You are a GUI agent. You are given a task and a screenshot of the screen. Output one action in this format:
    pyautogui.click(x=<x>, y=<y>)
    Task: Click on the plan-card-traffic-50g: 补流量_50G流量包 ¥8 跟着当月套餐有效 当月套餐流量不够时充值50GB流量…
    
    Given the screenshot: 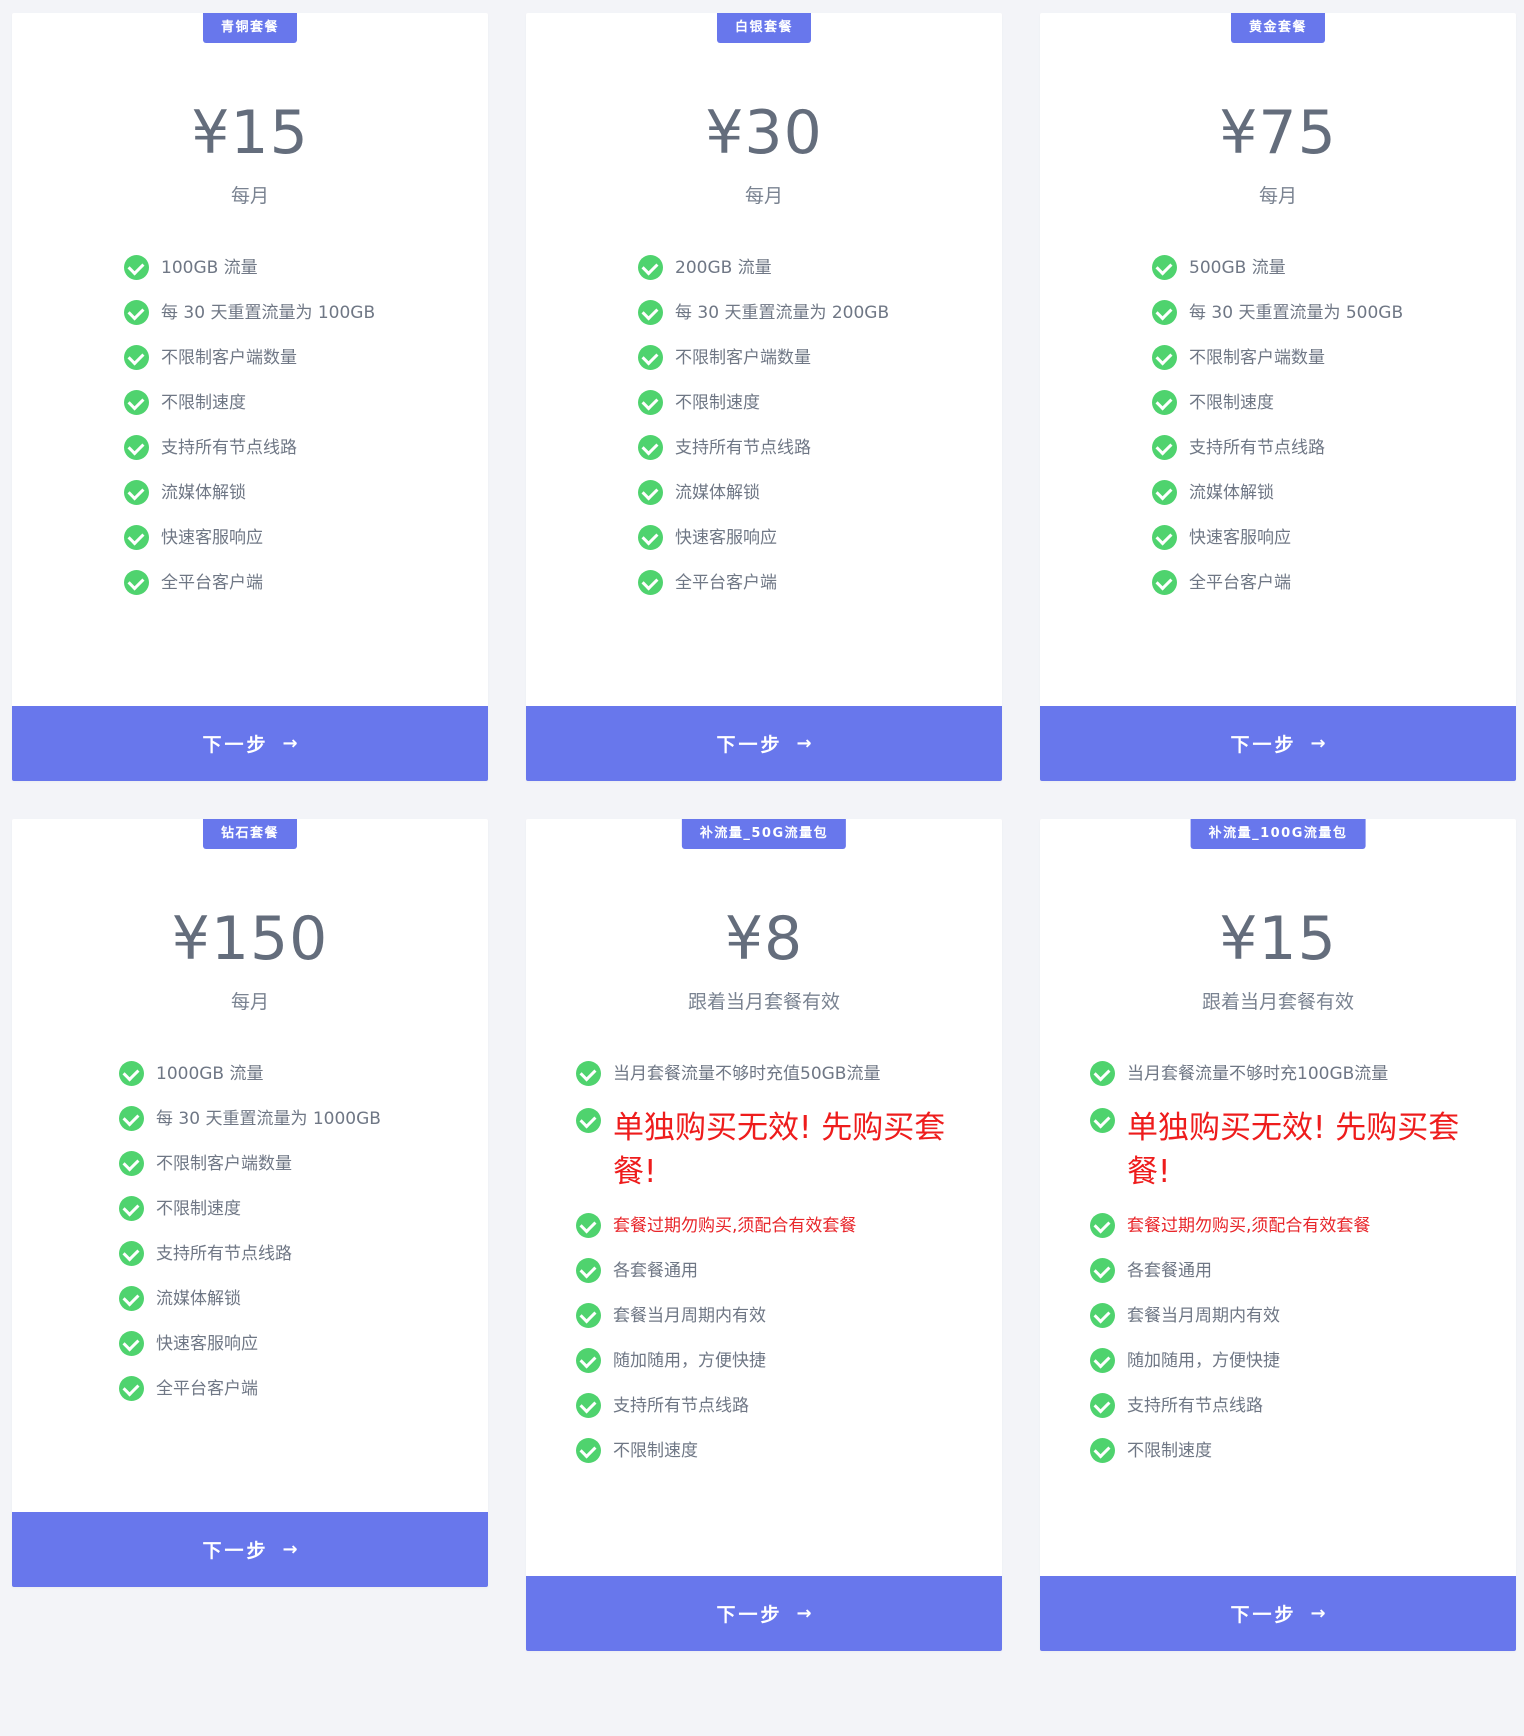 What is the action you would take?
    pyautogui.click(x=764, y=1235)
    